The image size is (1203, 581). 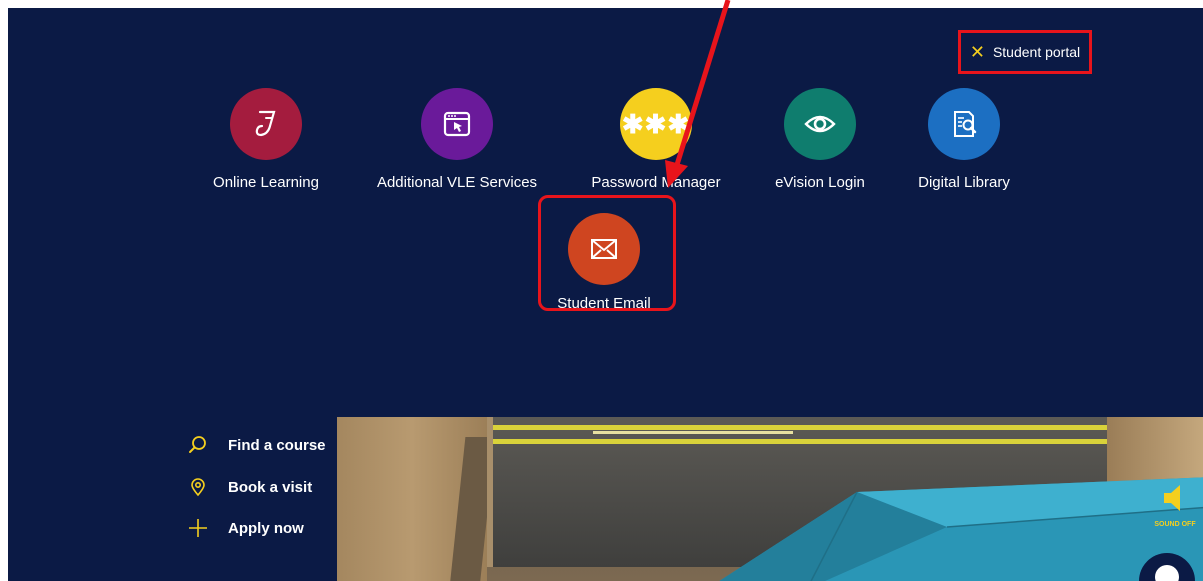 I want to click on asterisks-icon: ✱✱✱, so click(x=656, y=123).